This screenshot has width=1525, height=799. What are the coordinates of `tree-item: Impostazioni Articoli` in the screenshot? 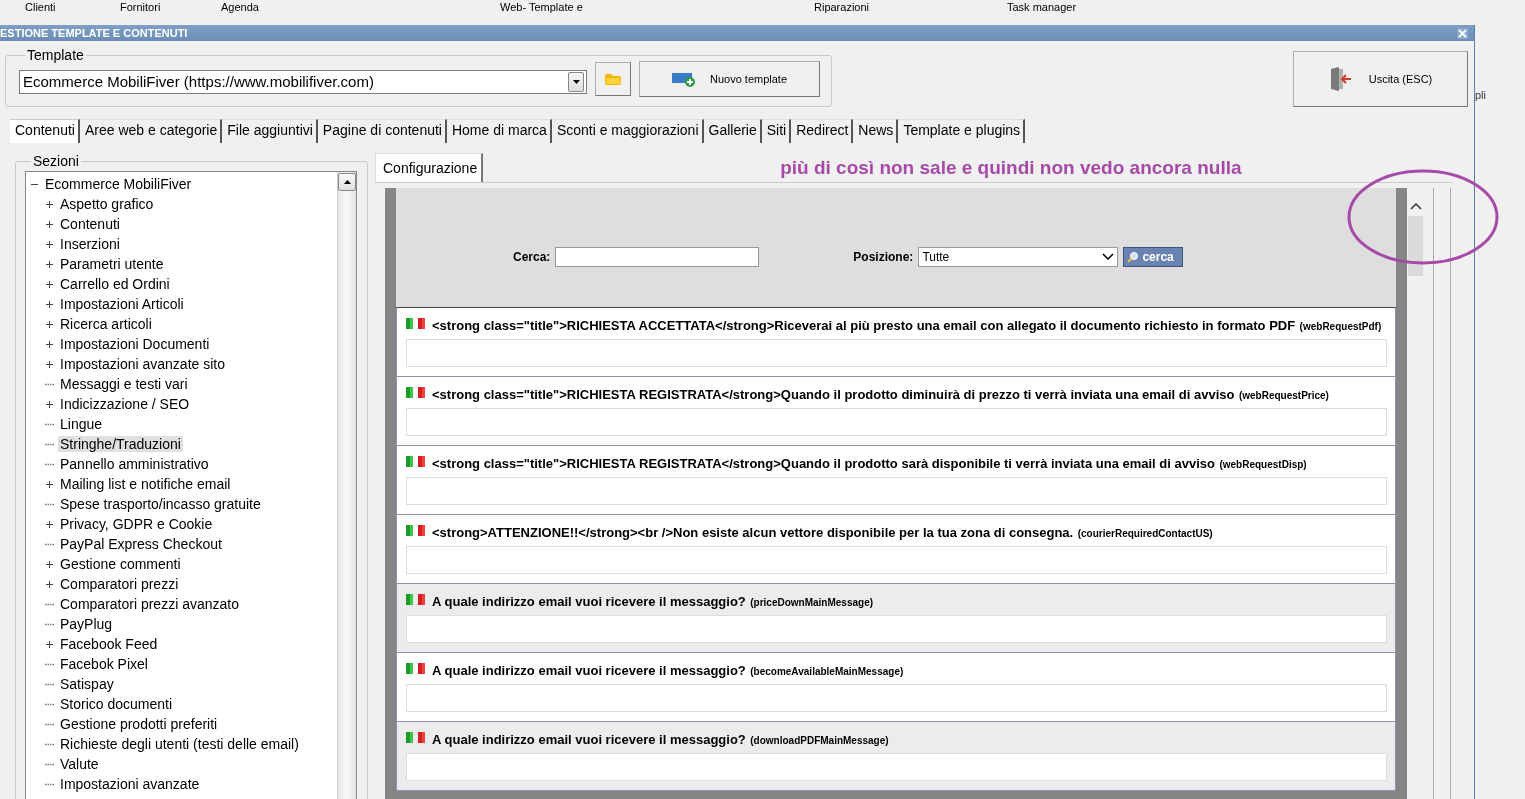 It's located at (122, 304).